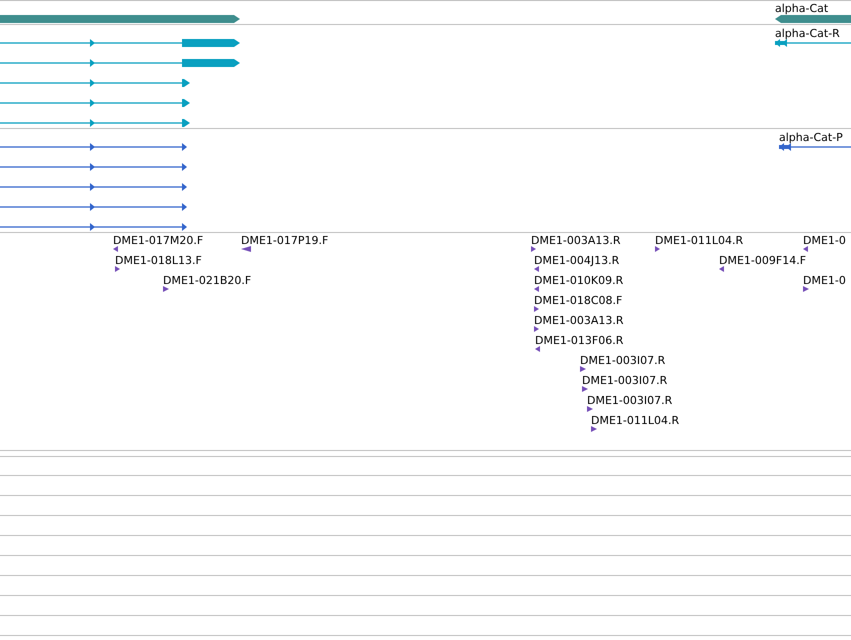  What do you see at coordinates (762, 260) in the screenshot?
I see `feature-label: DME1-009F14.F` at bounding box center [762, 260].